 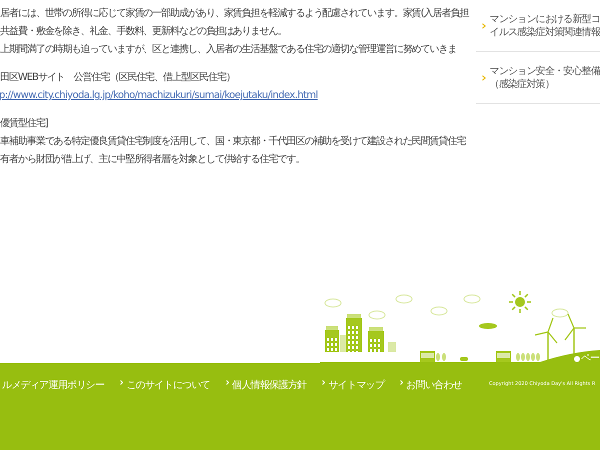 I want to click on body-text: 車補助事業である特定優良賃貸住宅制度を活用して、国・東京都・千代田区の補助を受けて建設された民間賃貸住宅, so click(x=233, y=141).